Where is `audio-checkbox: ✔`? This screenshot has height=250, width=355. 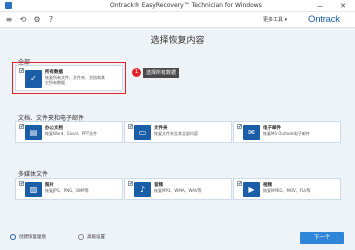 audio-checkbox: ✔ is located at coordinates (130, 184).